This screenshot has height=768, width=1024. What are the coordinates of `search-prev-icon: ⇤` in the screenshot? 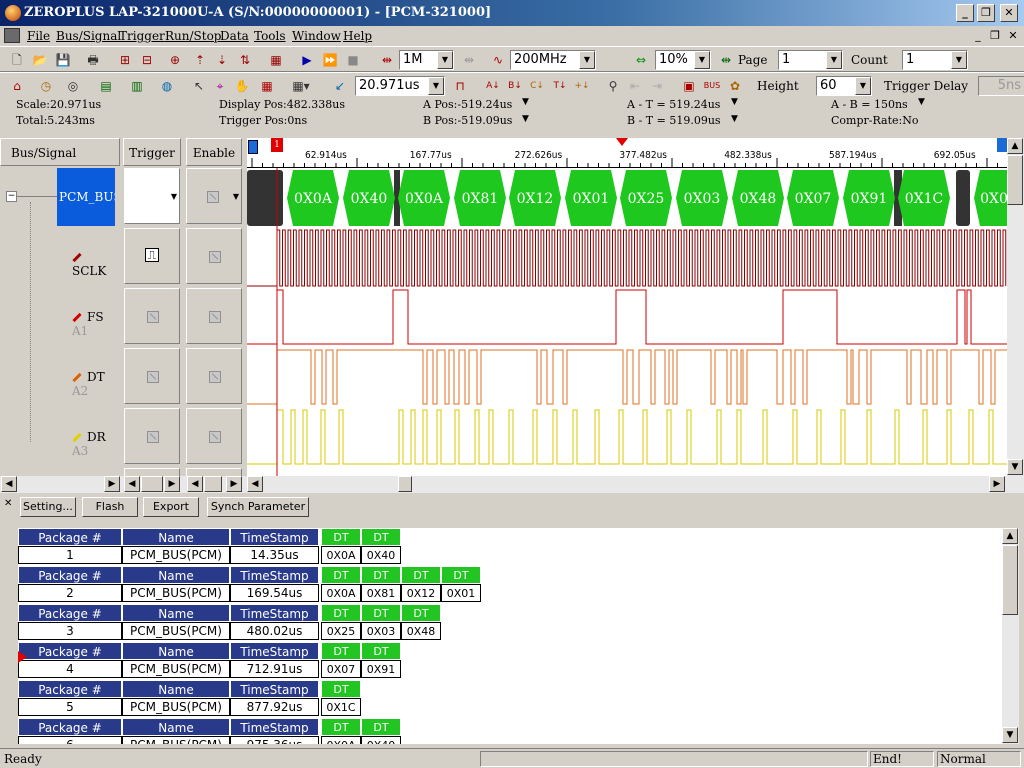 It's located at (635, 86).